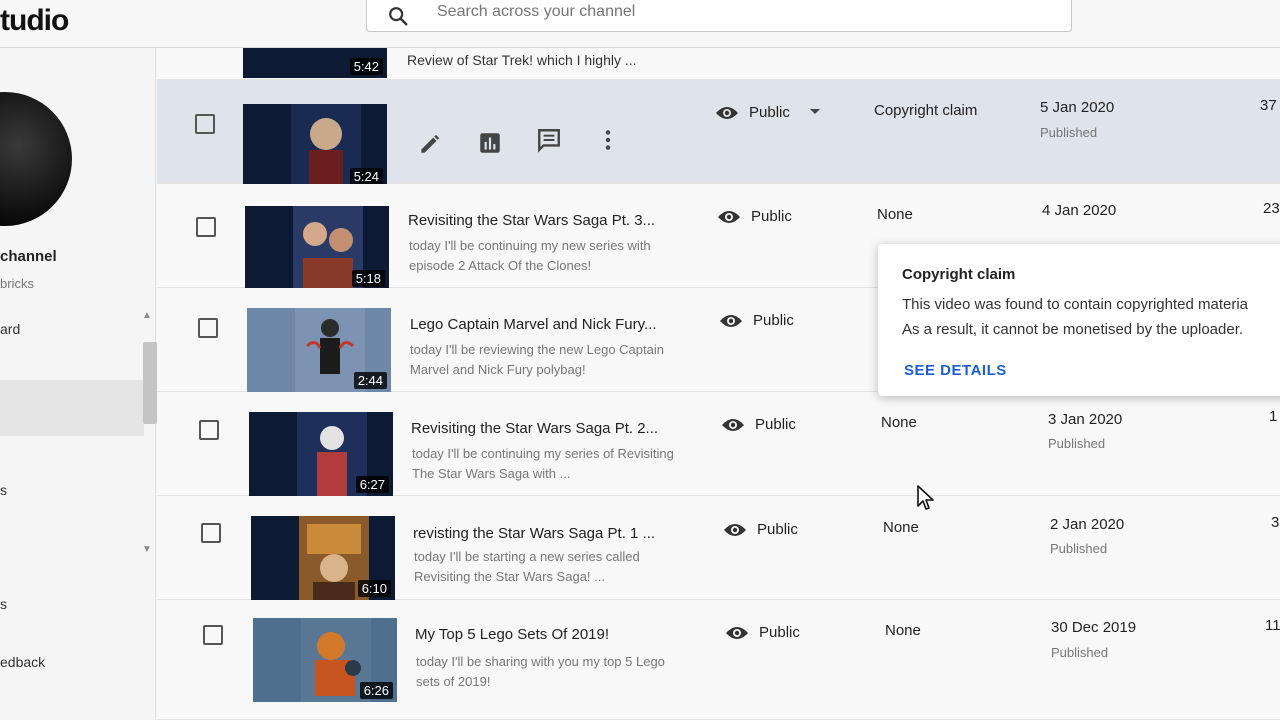 The width and height of the screenshot is (1280, 720). Describe the element at coordinates (72, 408) in the screenshot. I see `sidebar-item-videos` at that location.